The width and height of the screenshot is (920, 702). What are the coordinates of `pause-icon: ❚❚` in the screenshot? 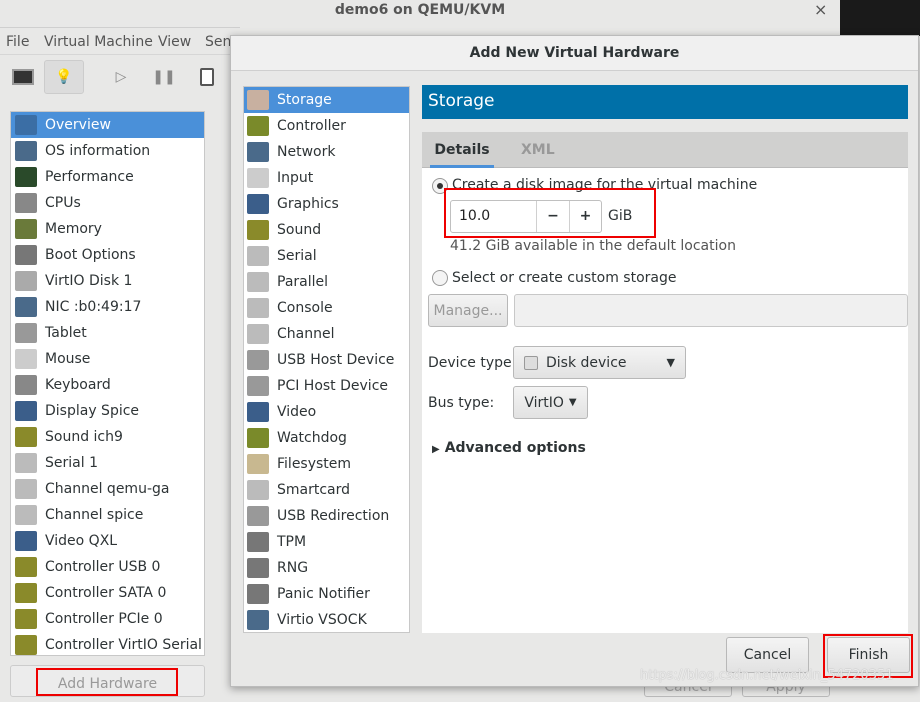 It's located at (164, 77).